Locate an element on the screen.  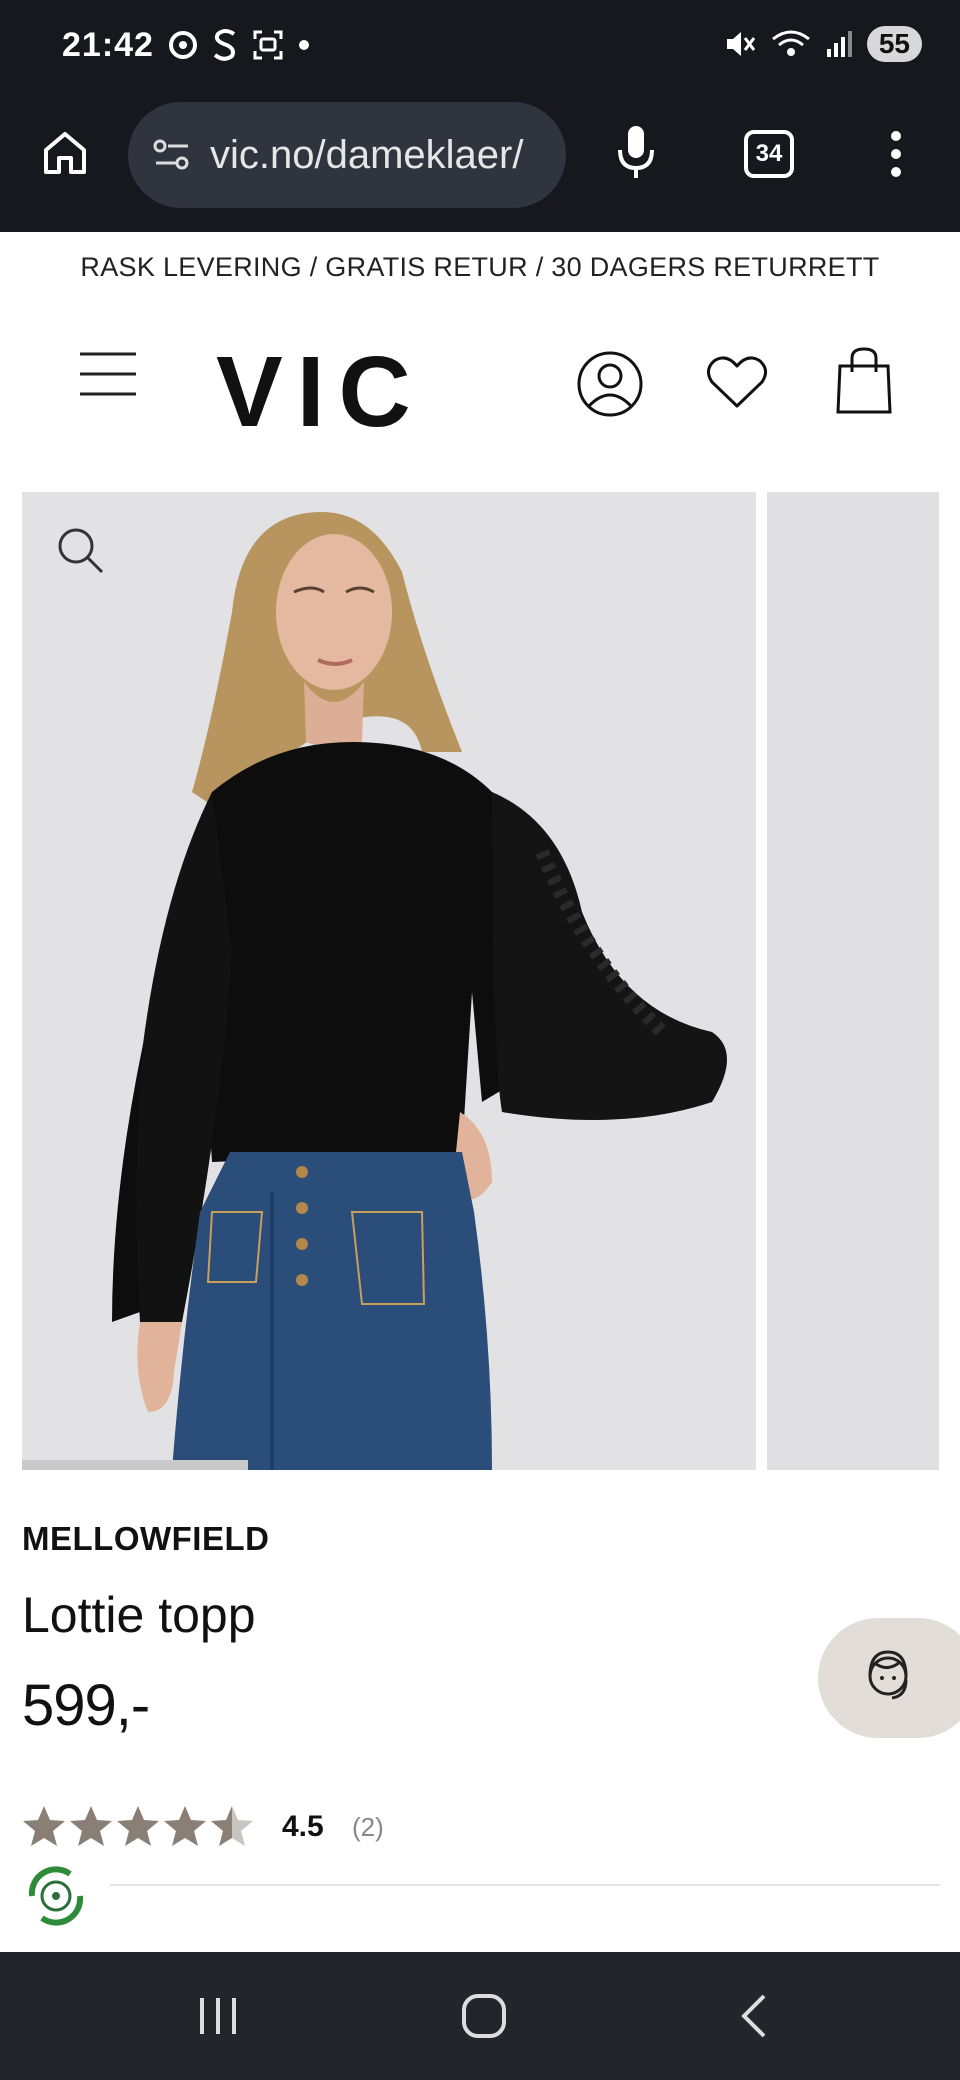
url-text: vic.no/dameklaer/ is located at coordinates (367, 154).